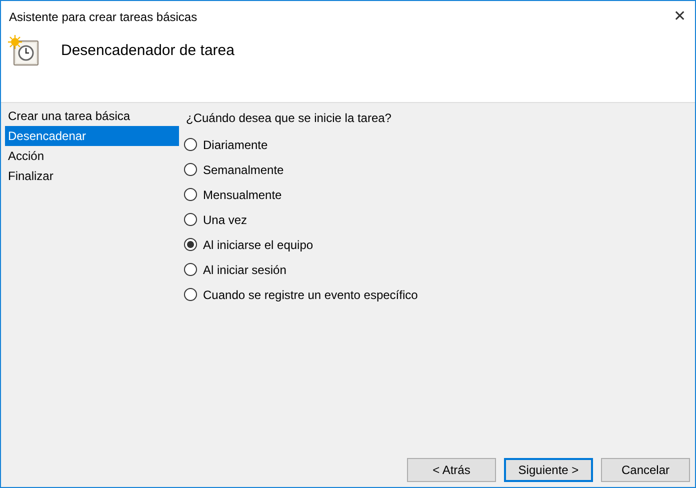 The image size is (696, 488). What do you see at coordinates (147, 50) in the screenshot?
I see `page-heading: Desencadenador de tarea` at bounding box center [147, 50].